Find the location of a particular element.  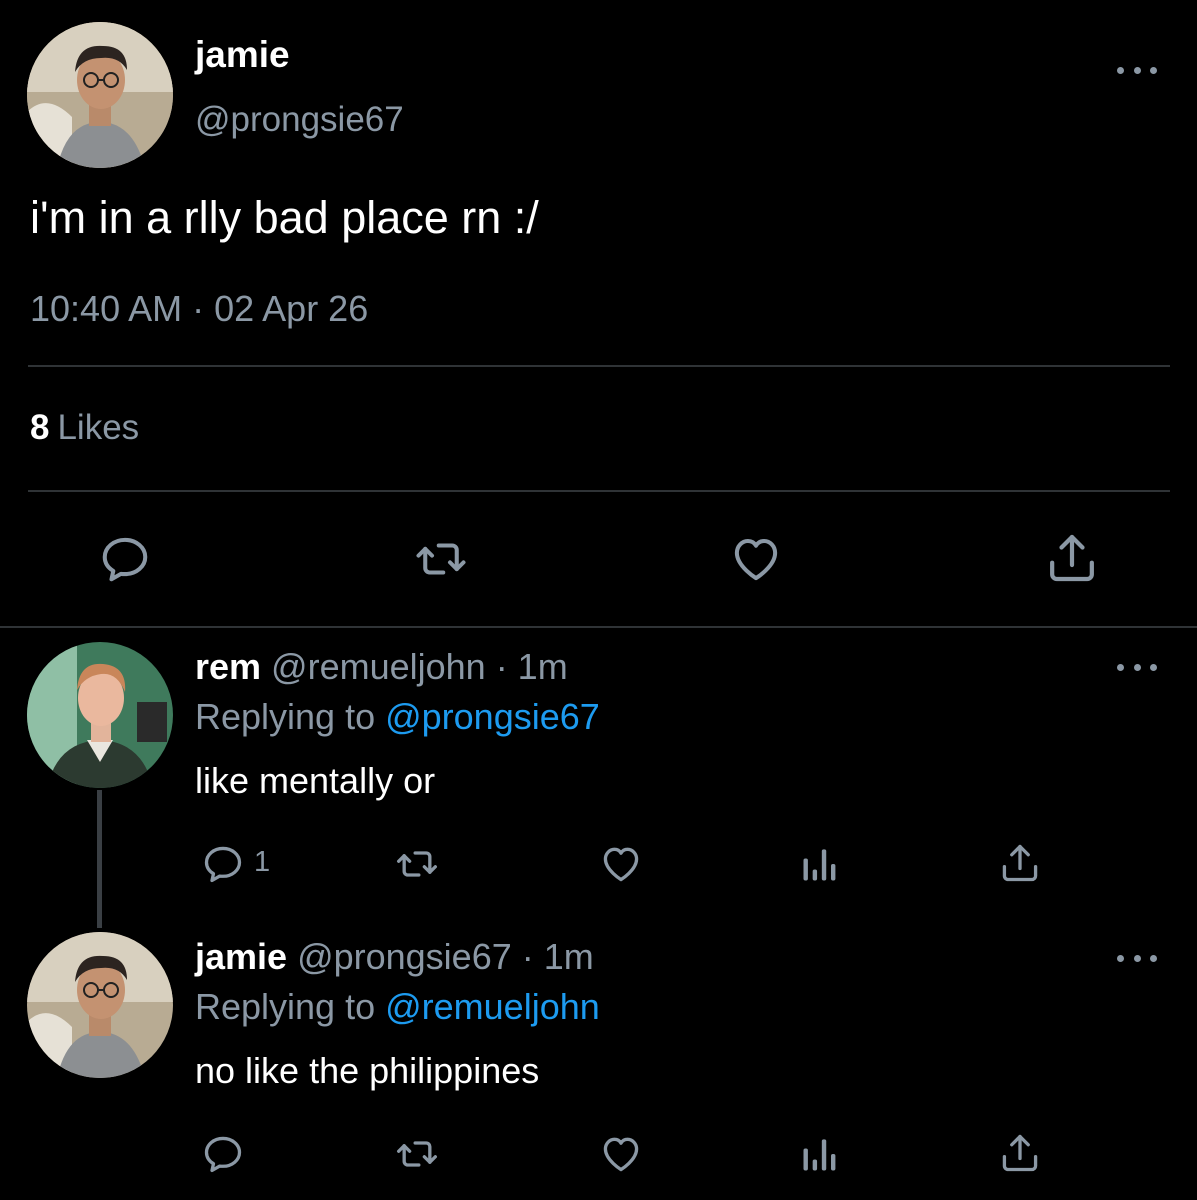

reply-handle-time: @remueljohn · 1m is located at coordinates (419, 666).